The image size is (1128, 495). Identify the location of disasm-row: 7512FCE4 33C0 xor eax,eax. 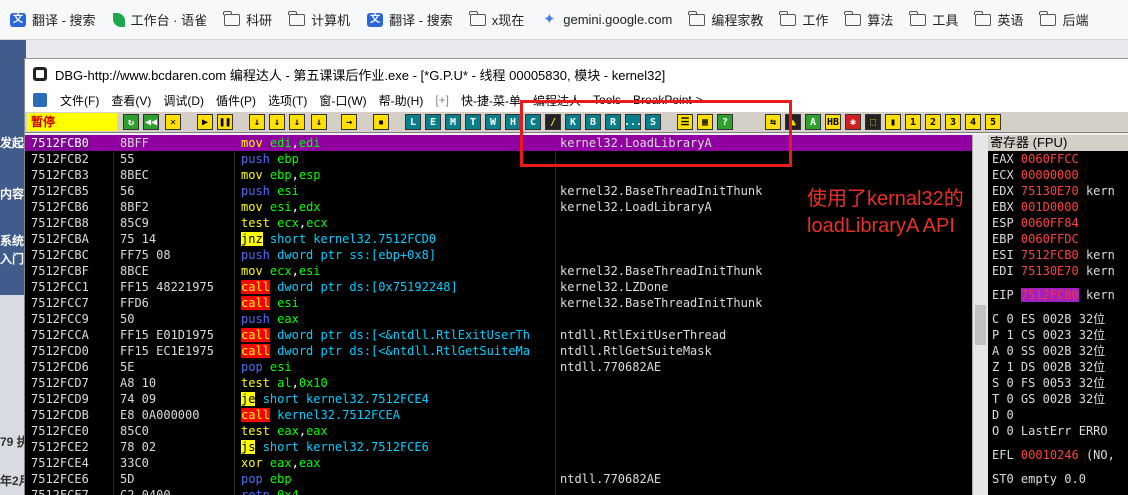
(498, 463).